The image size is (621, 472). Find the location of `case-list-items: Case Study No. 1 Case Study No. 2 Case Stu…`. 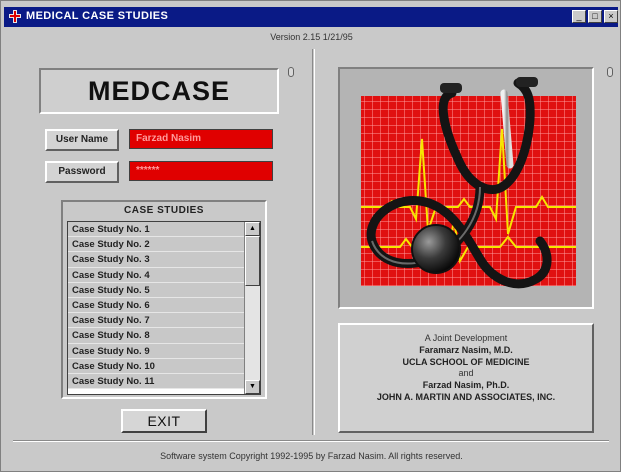

case-list-items: Case Study No. 1 Case Study No. 2 Case Stu… is located at coordinates (156, 306).